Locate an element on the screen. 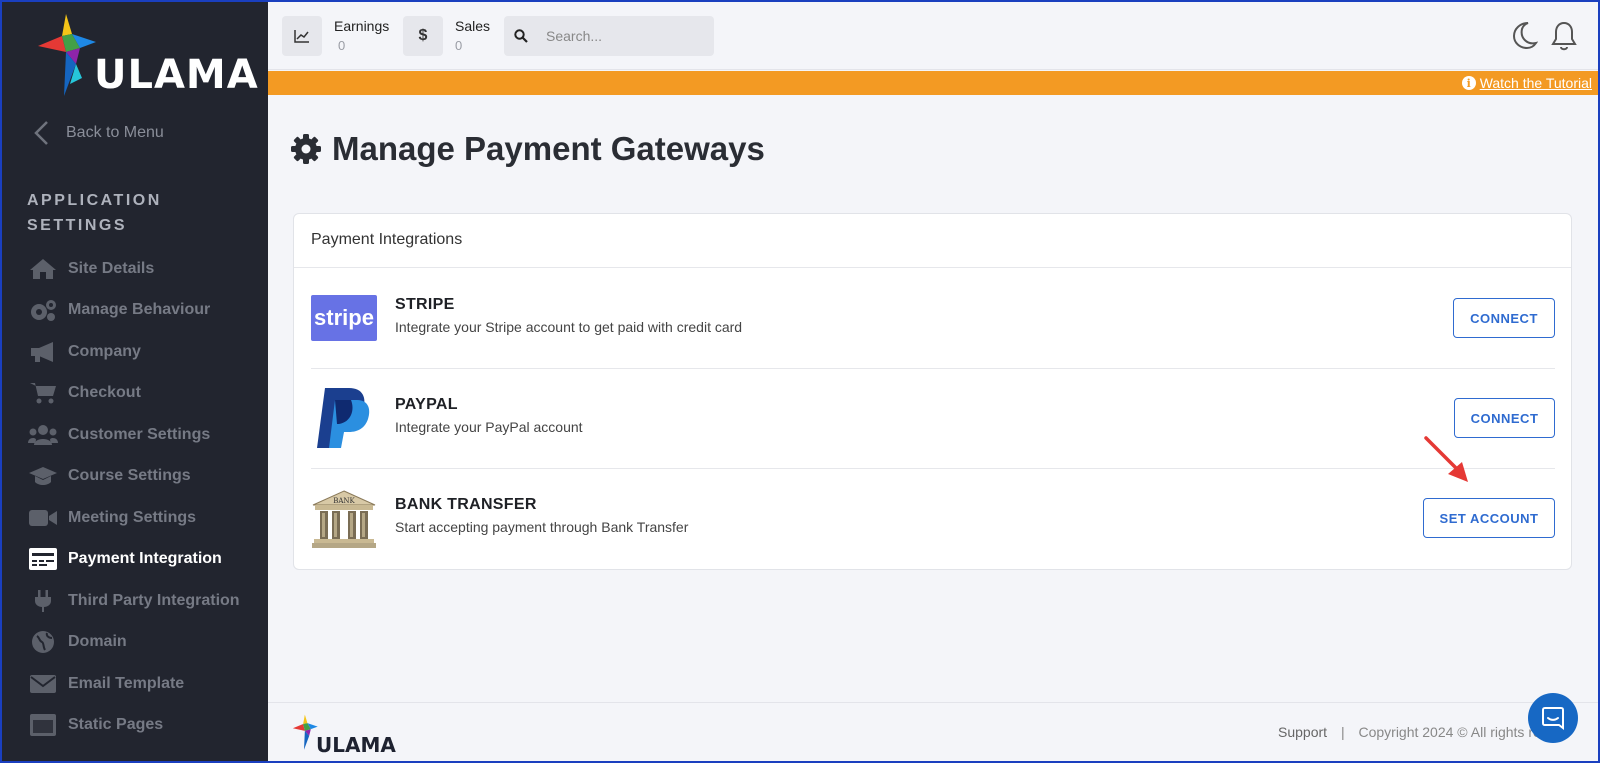 The height and width of the screenshot is (763, 1600). sidebar-item-third-party-integration: Third Party Integration is located at coordinates (135, 601).